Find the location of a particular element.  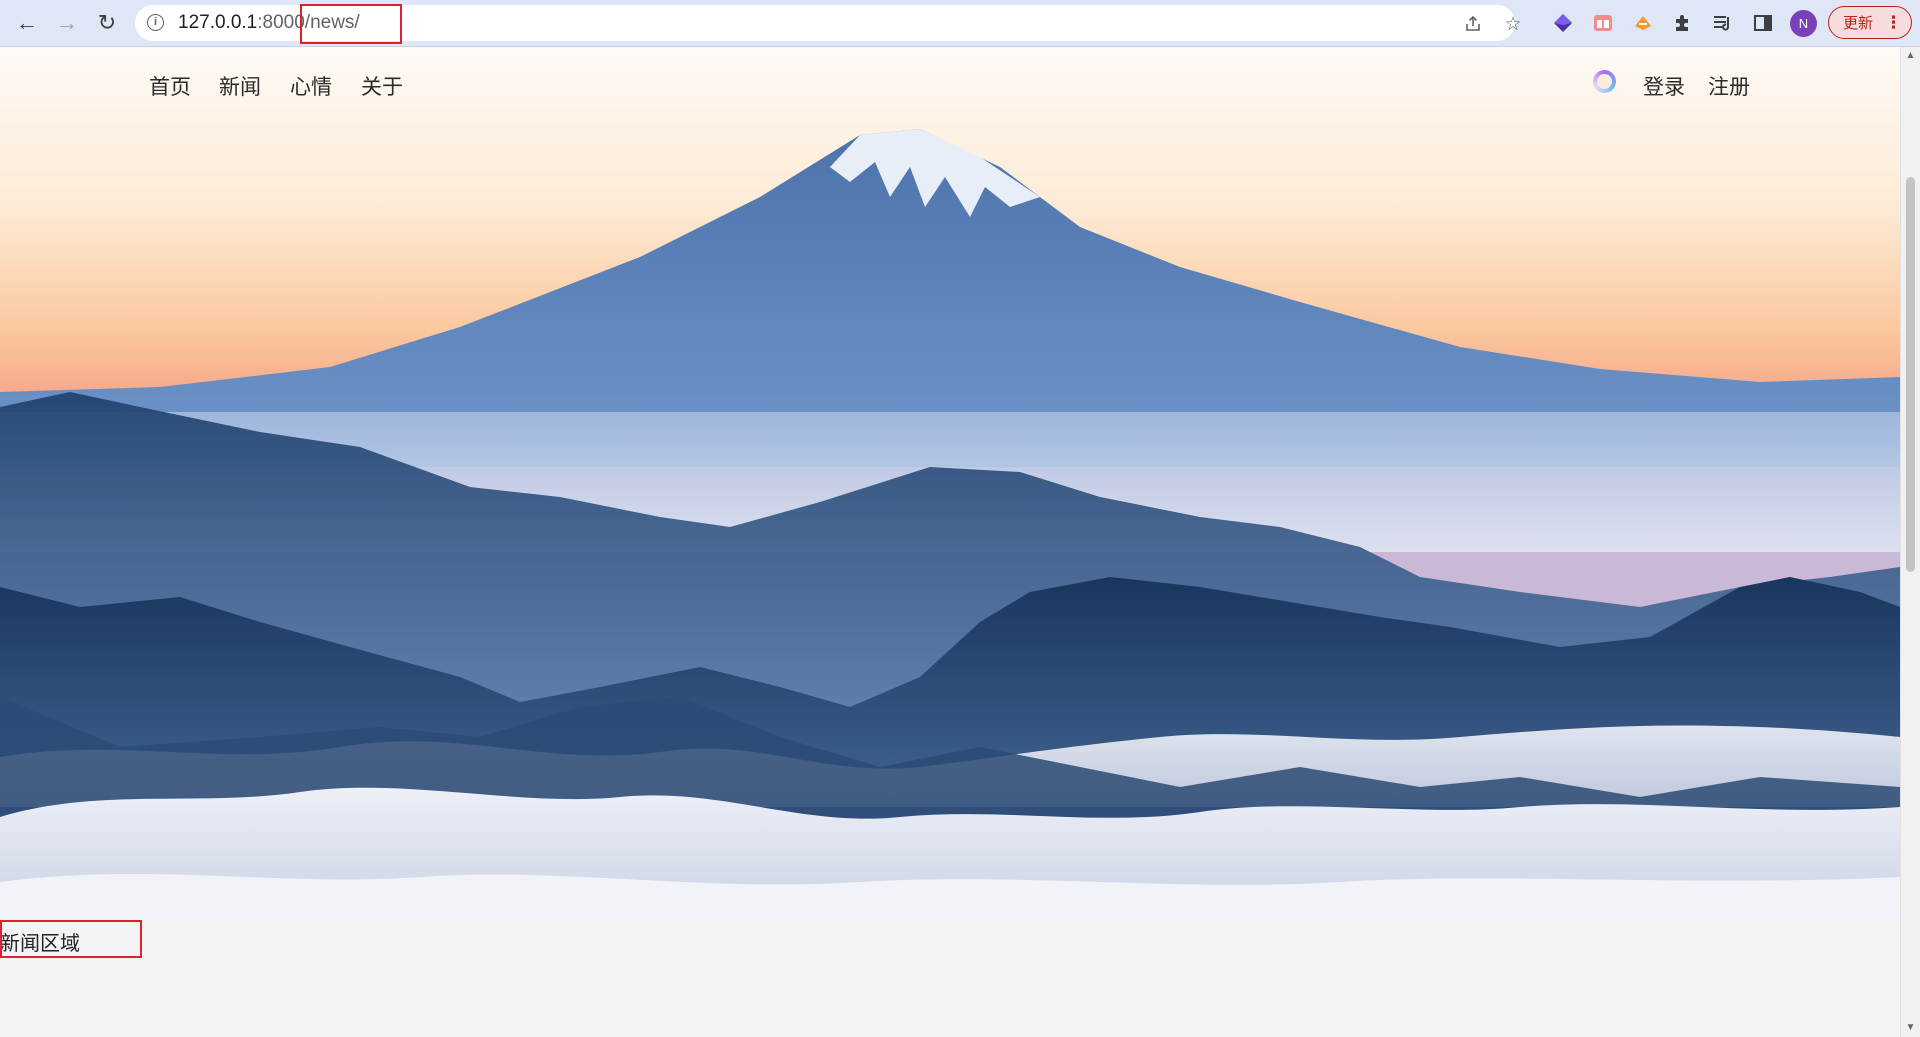

profile-avatar: N is located at coordinates (1803, 23).